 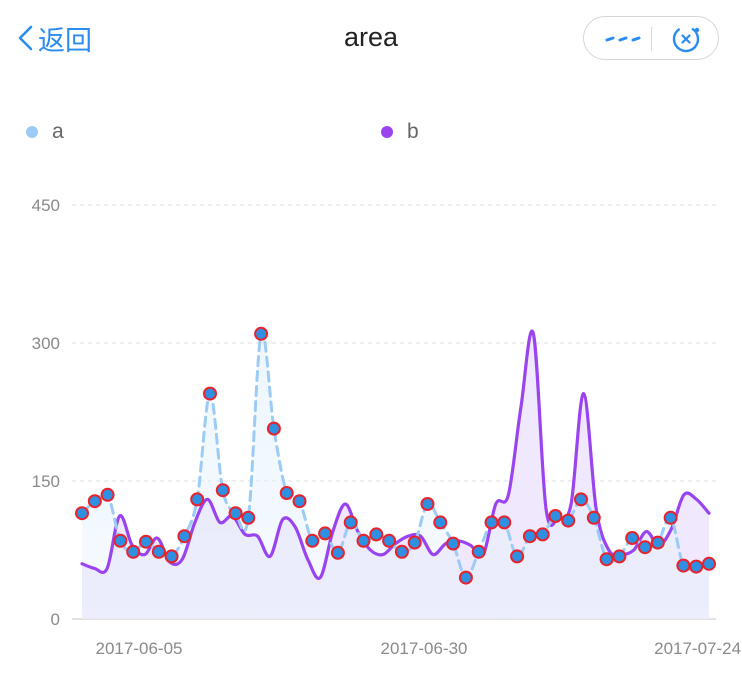 I want to click on x-tick-label-1: 2017-06-30, so click(x=424, y=648).